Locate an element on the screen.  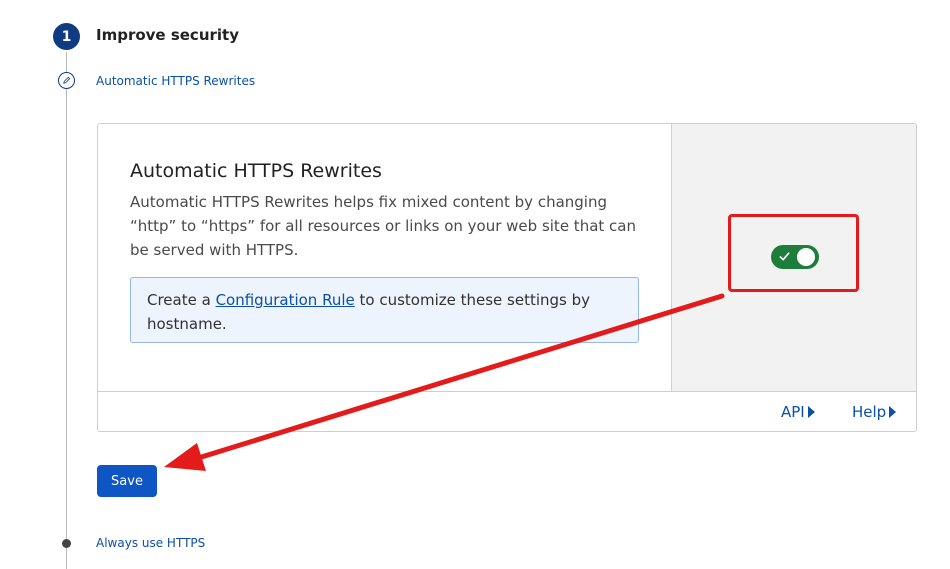
pencil-icon is located at coordinates (67, 80).